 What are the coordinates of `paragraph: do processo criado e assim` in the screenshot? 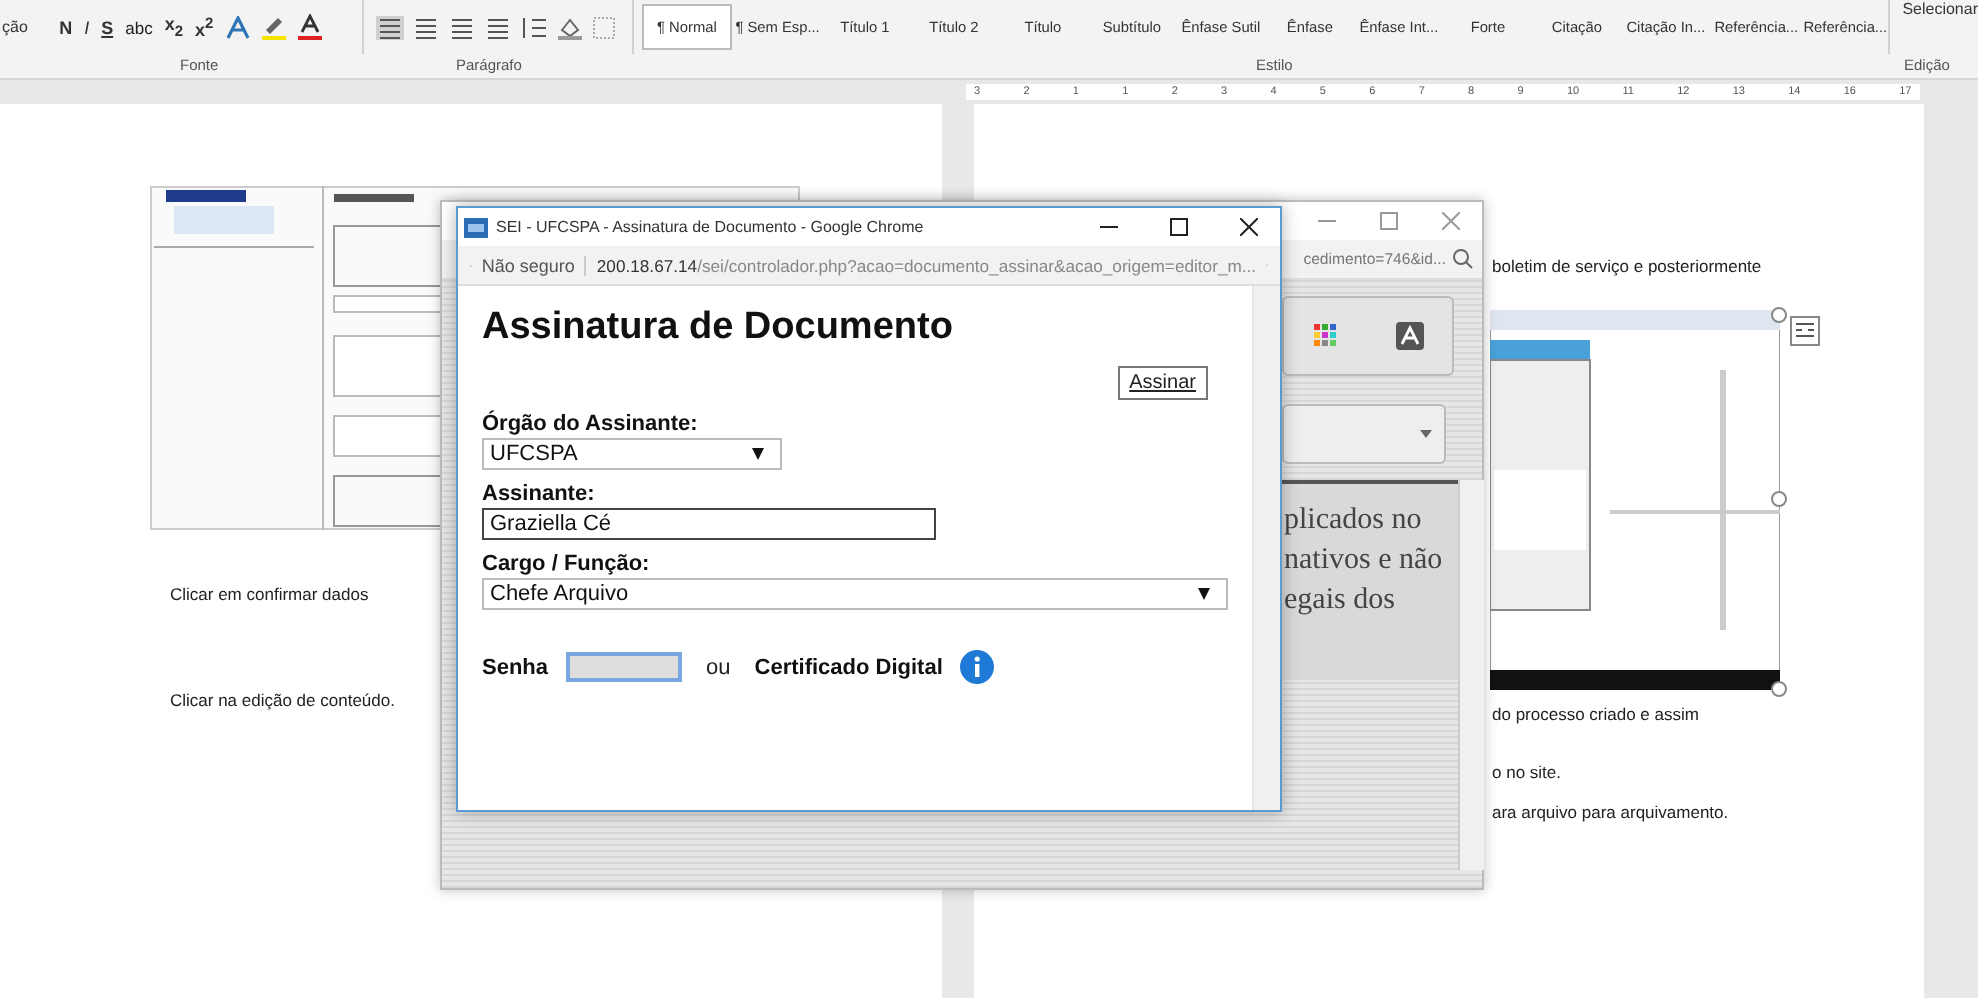 It's located at (1595, 714).